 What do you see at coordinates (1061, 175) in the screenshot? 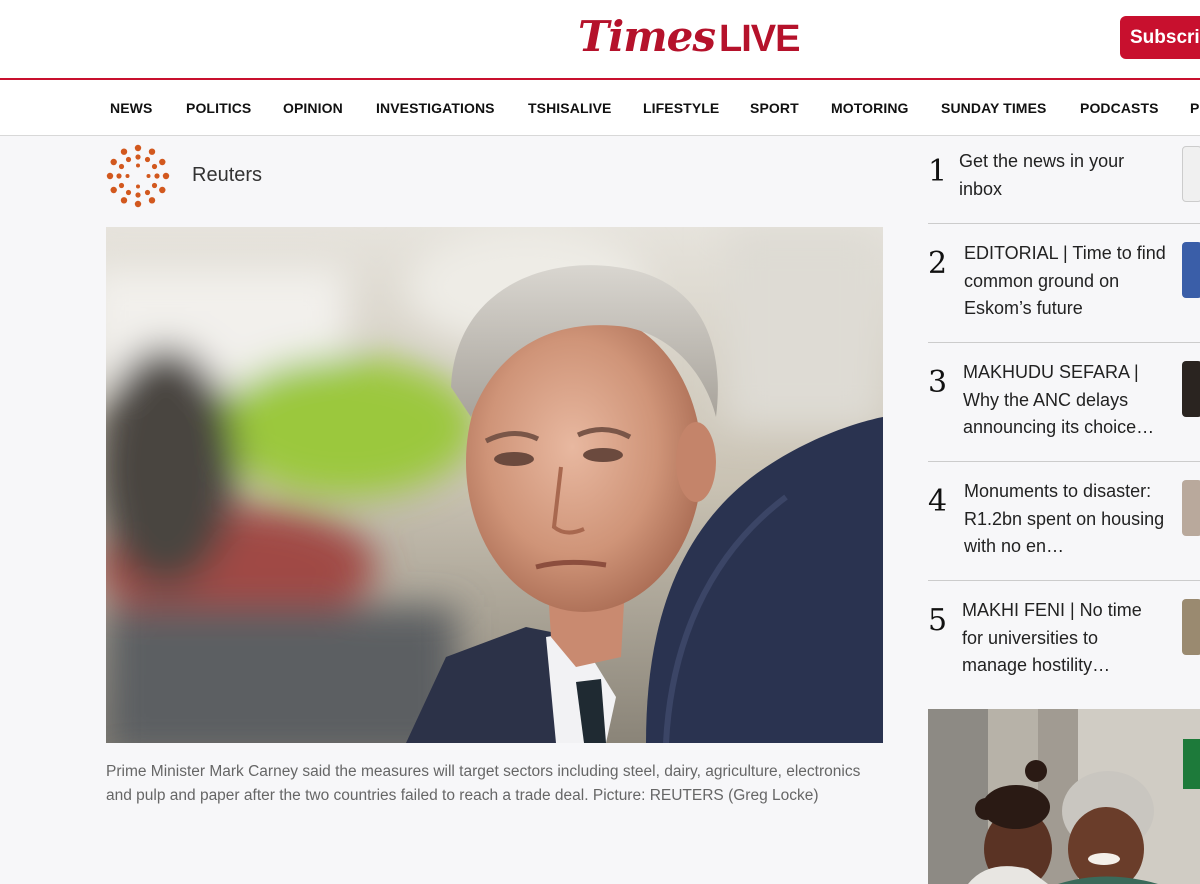
I see `trending-title: Get the news in your inbox` at bounding box center [1061, 175].